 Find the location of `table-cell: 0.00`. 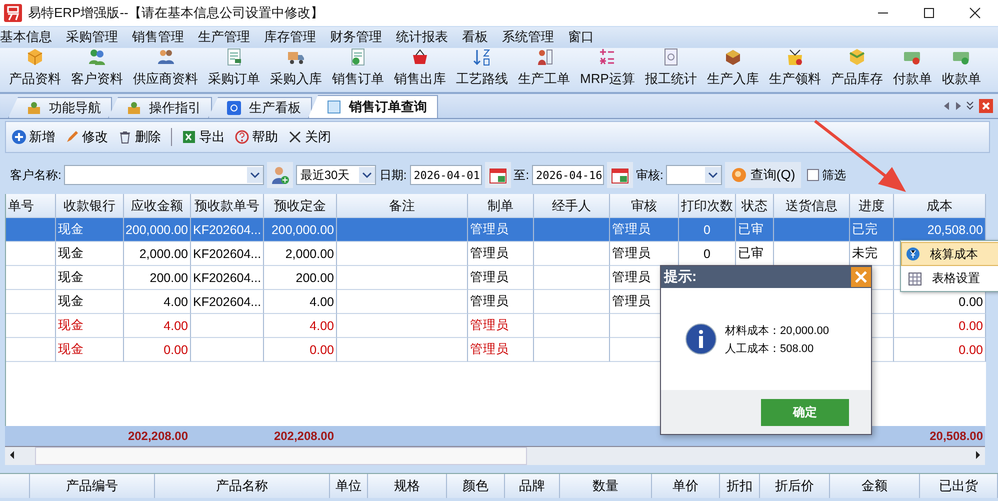

table-cell: 0.00 is located at coordinates (940, 326).